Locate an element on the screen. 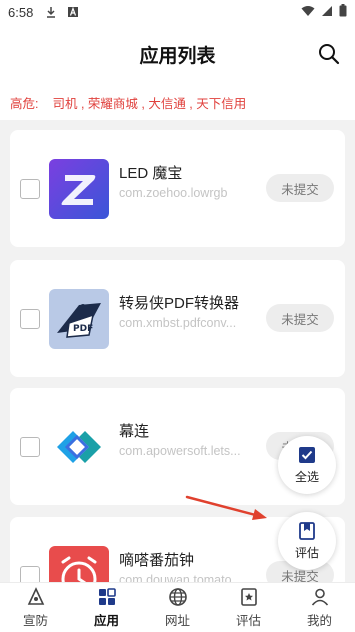 The image size is (355, 632). page-title: 应用列表 is located at coordinates (177, 56).